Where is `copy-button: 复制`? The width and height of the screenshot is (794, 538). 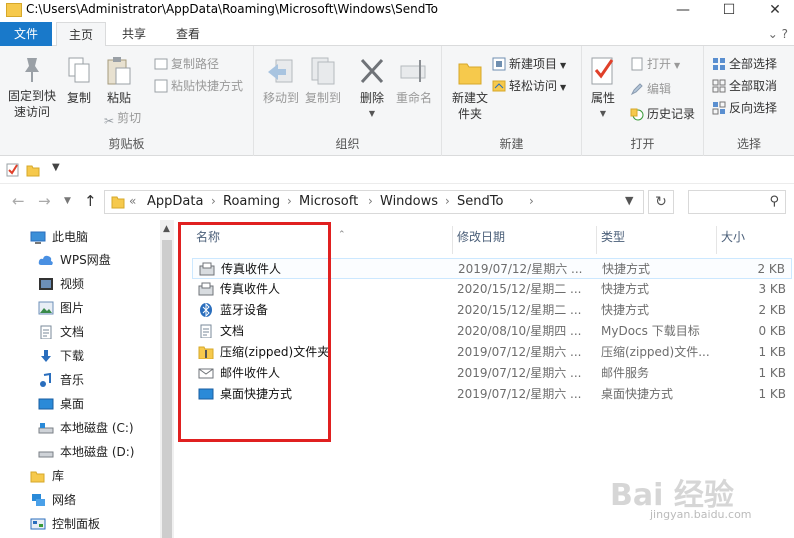 copy-button: 复制 is located at coordinates (79, 81).